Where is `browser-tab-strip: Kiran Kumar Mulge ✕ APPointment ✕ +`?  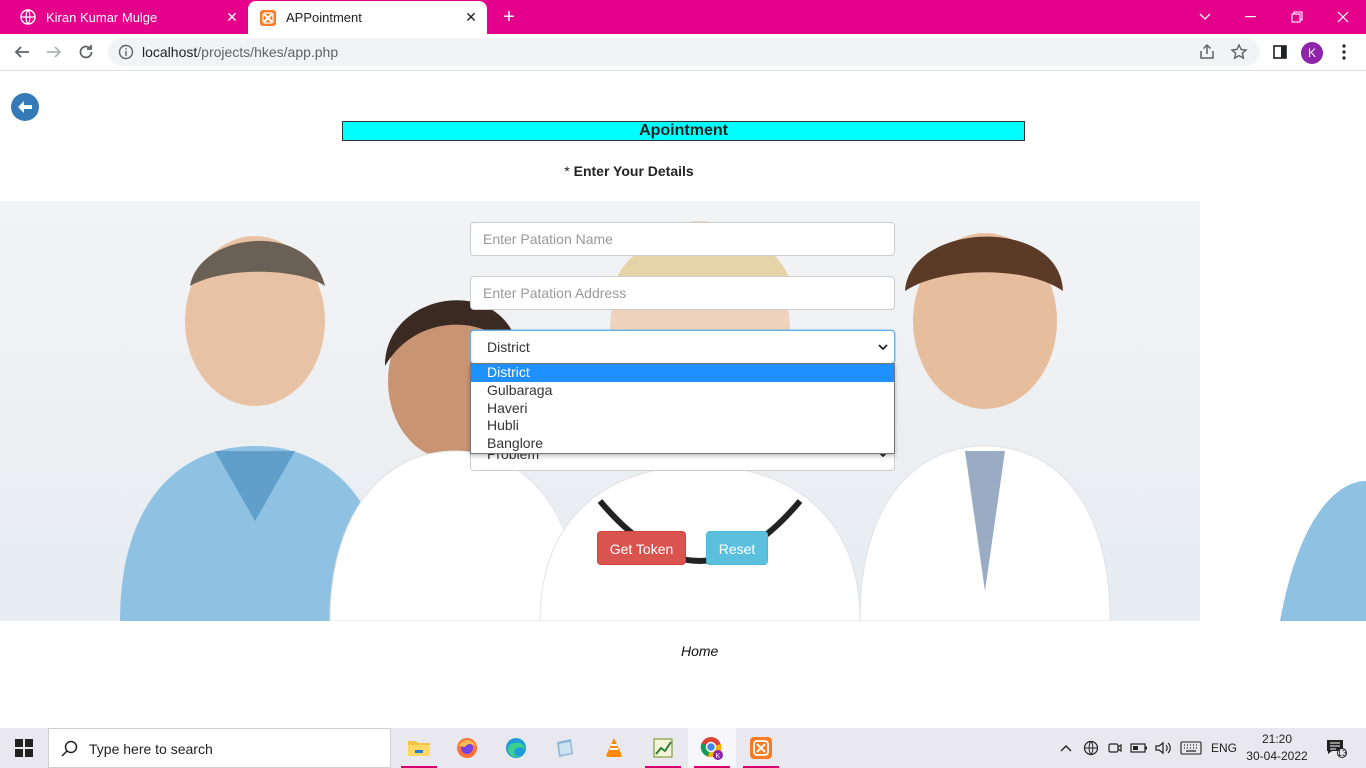
browser-tab-strip: Kiran Kumar Mulge ✕ APPointment ✕ + is located at coordinates (683, 17).